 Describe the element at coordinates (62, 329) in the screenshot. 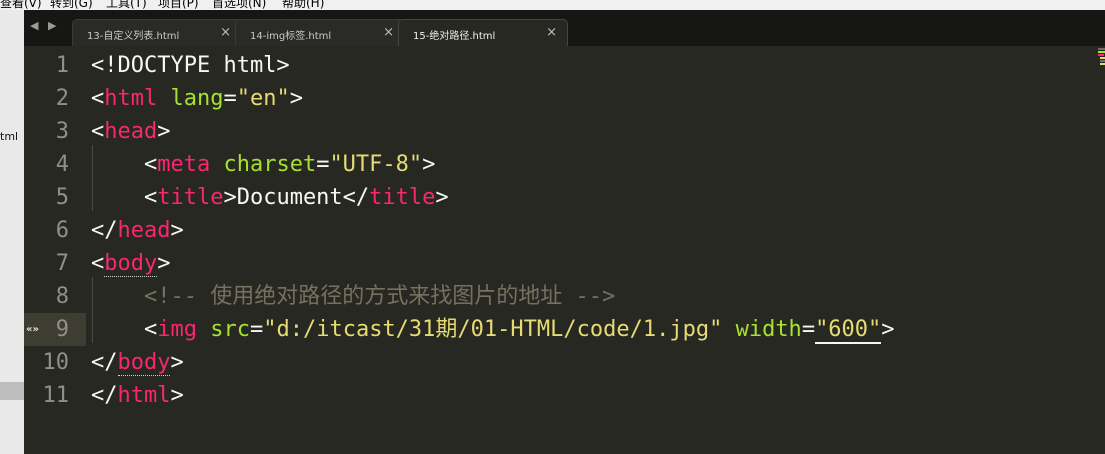

I see `line-number: 9` at that location.